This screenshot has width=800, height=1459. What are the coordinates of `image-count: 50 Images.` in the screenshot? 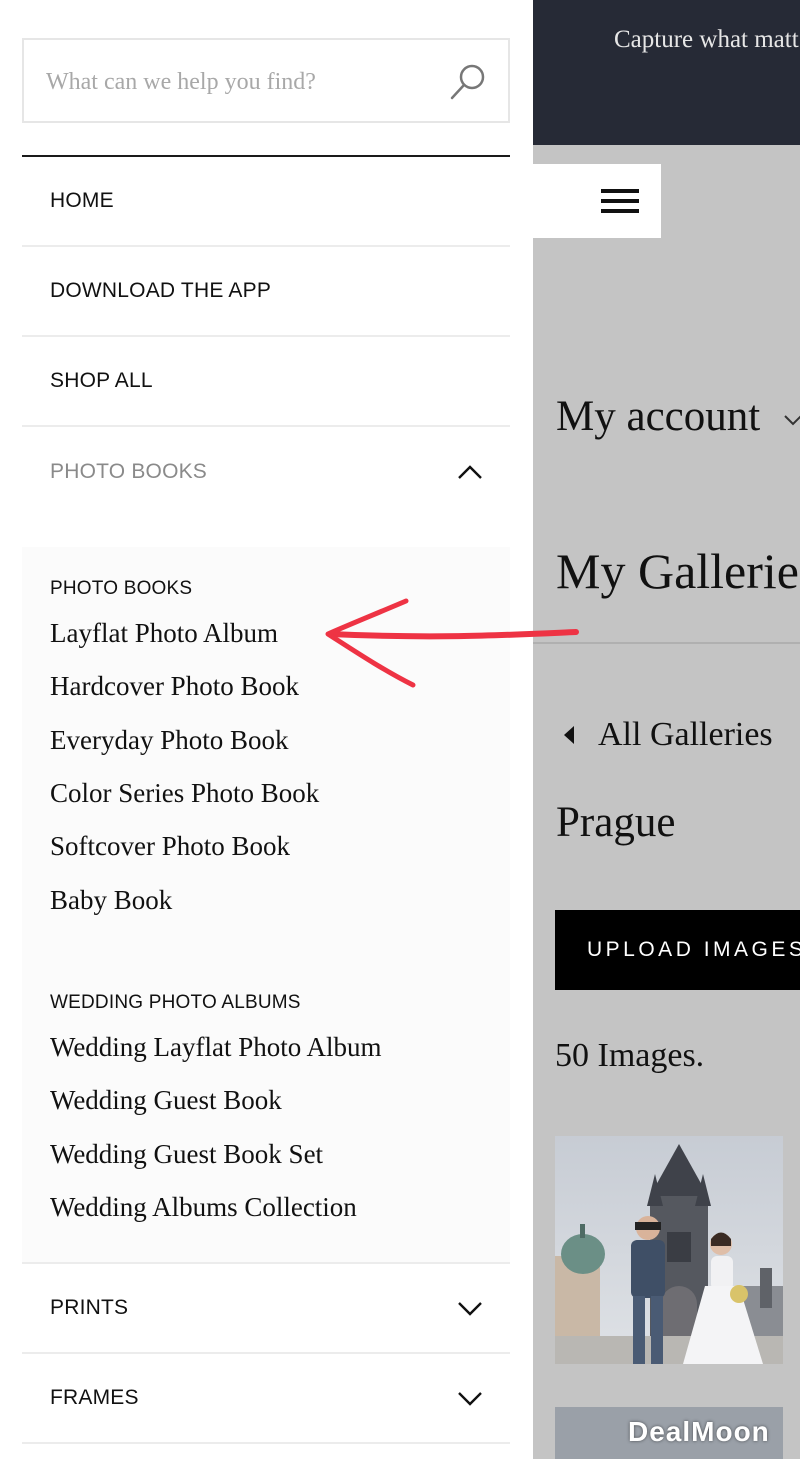 It's located at (630, 1055).